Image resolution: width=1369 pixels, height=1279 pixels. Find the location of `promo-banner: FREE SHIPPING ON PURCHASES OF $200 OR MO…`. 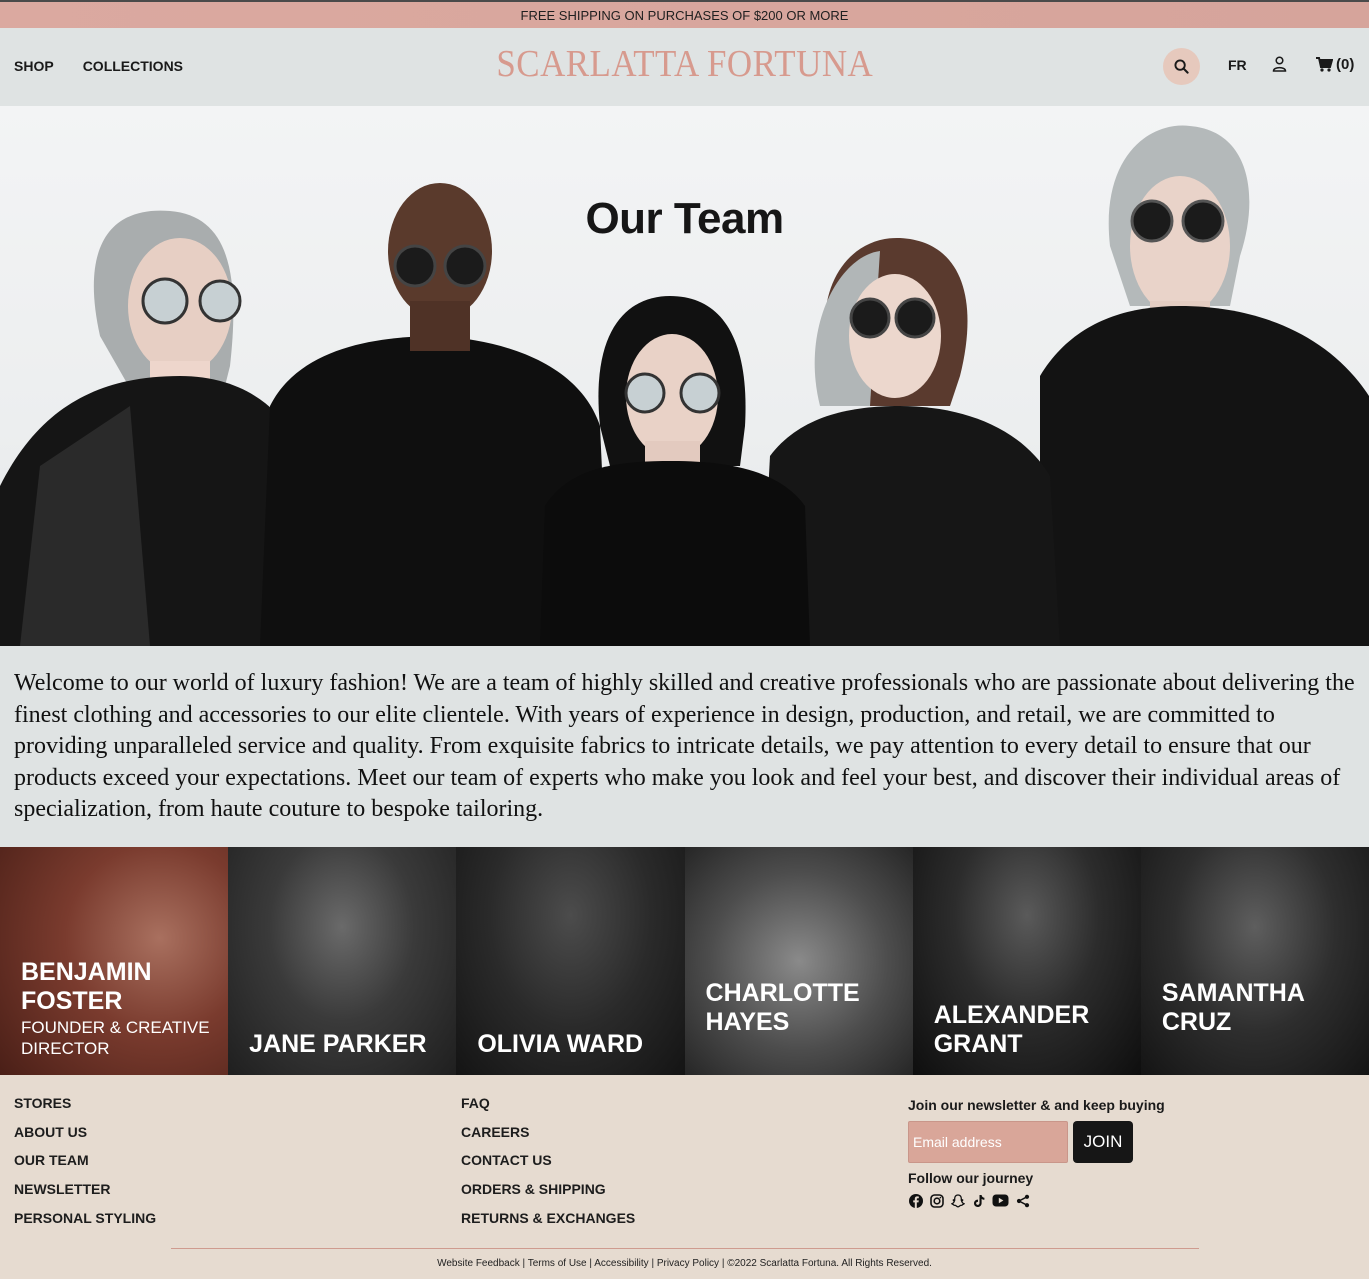

promo-banner: FREE SHIPPING ON PURCHASES OF $200 OR MO… is located at coordinates (684, 14).